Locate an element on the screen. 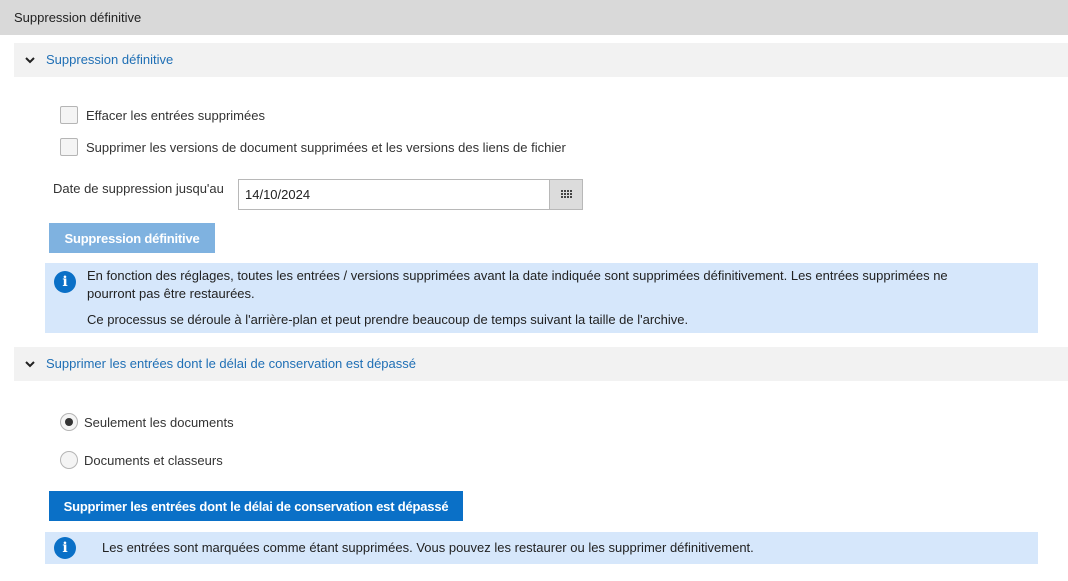 The width and height of the screenshot is (1068, 581). calendar-icon is located at coordinates (566, 194).